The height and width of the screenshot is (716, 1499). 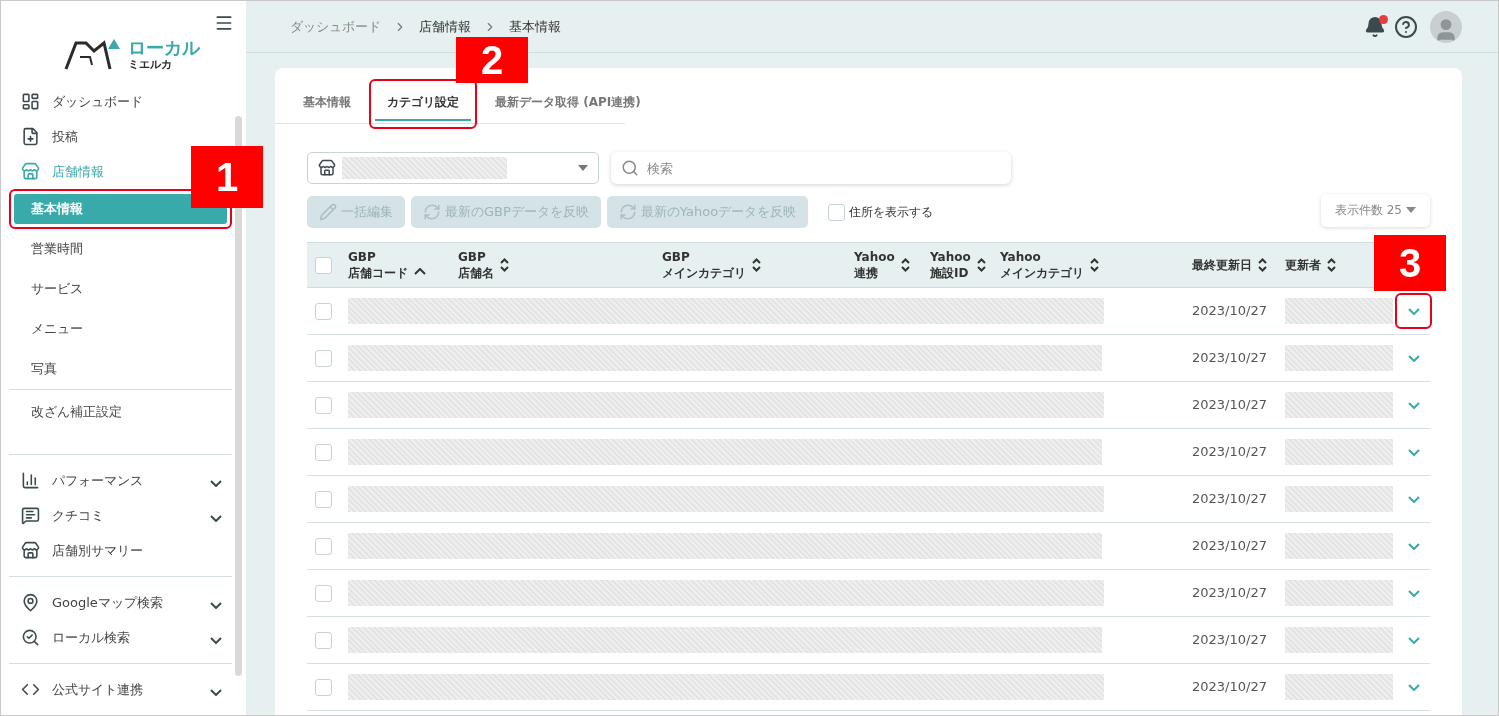 I want to click on sidebar-item: ダッシュボード, so click(x=120, y=101).